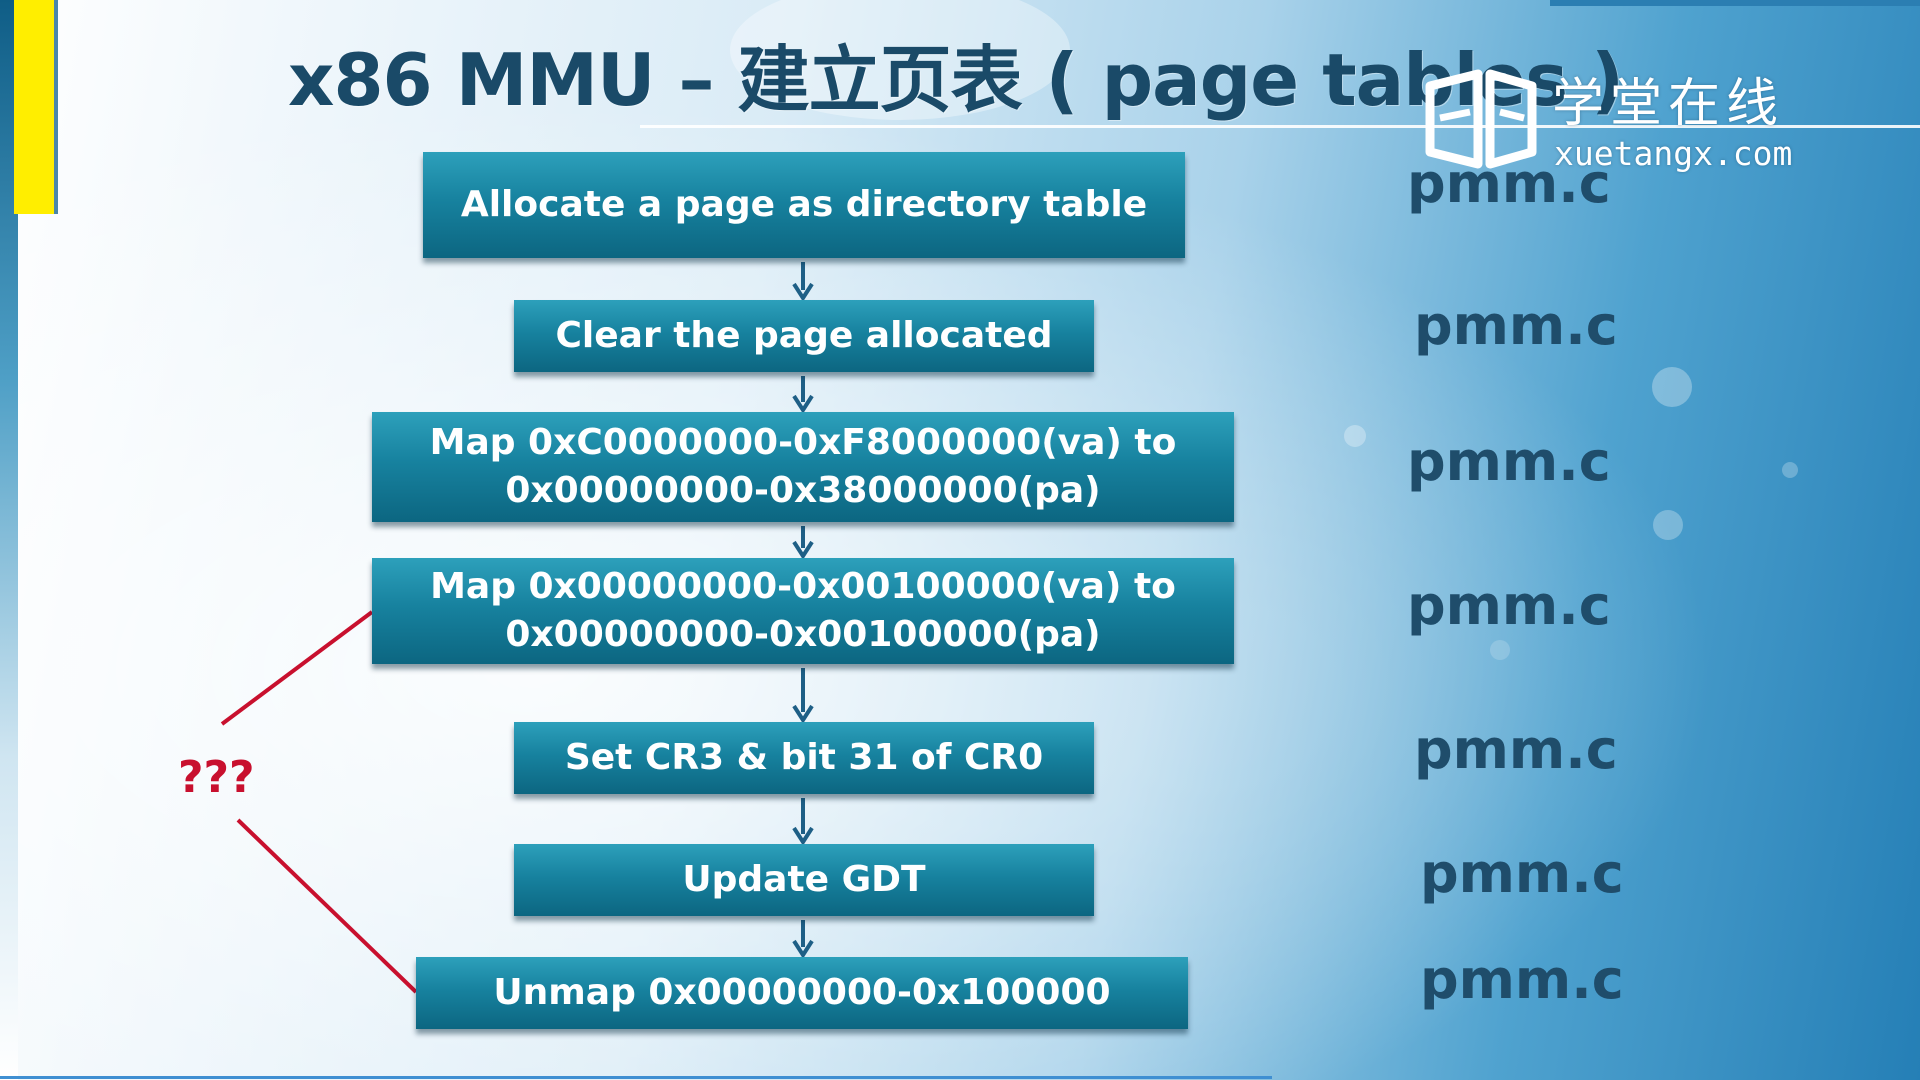 Image resolution: width=1920 pixels, height=1080 pixels. What do you see at coordinates (636, 1077) in the screenshot?
I see `bottom-divider` at bounding box center [636, 1077].